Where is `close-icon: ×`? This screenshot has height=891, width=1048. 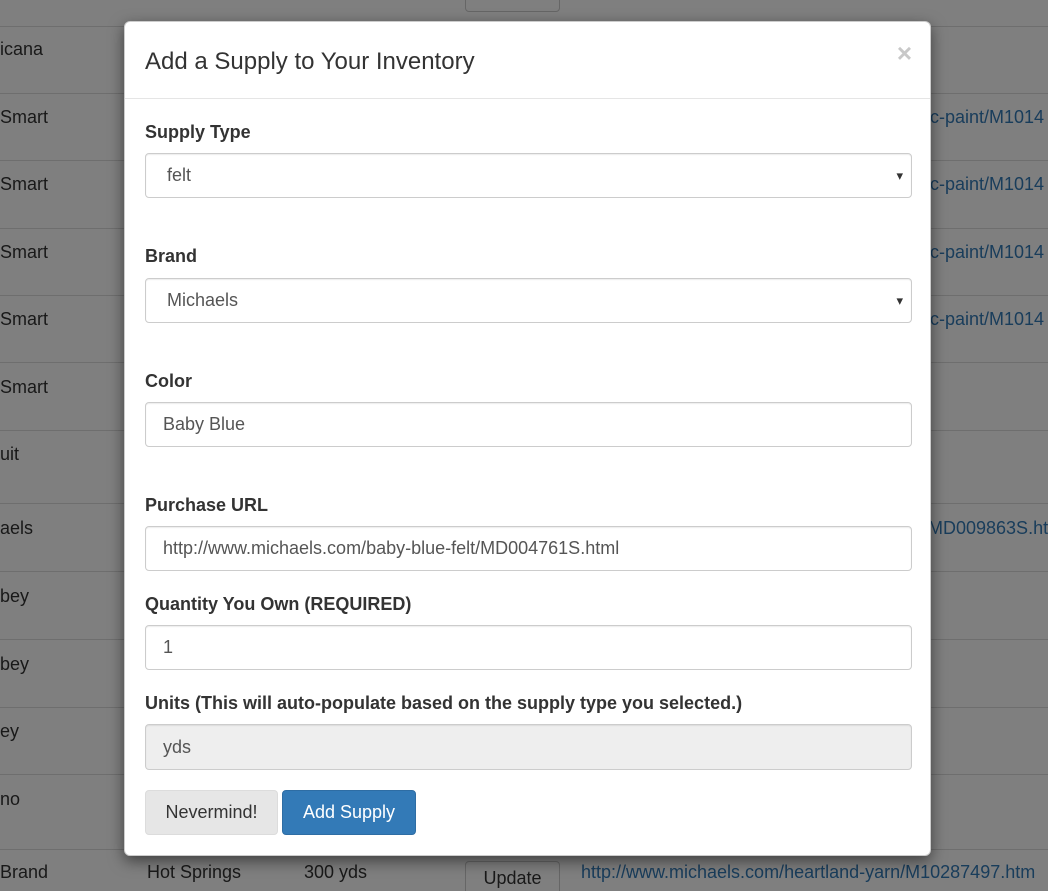 close-icon: × is located at coordinates (904, 53).